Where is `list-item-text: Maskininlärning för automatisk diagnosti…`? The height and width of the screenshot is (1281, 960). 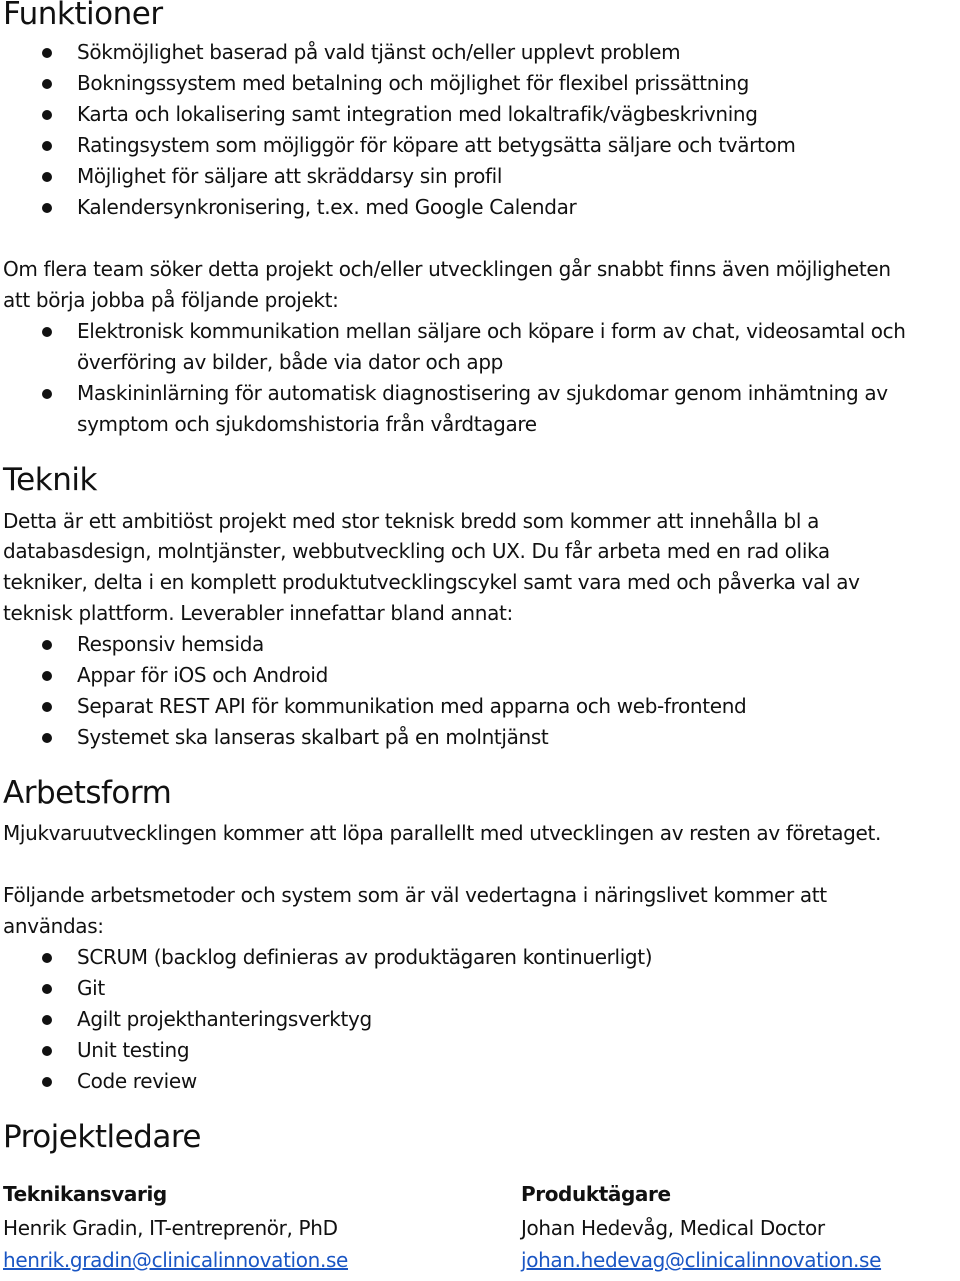
list-item-text: Maskininlärning för automatisk diagnosti… is located at coordinates (482, 393).